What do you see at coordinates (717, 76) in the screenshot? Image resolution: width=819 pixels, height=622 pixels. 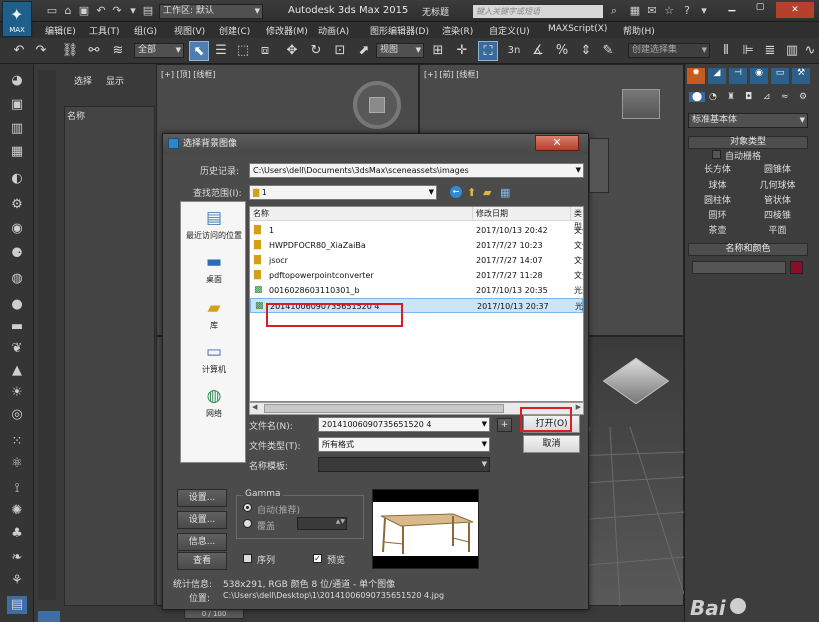 I see `modify-tab-icon: ◢` at bounding box center [717, 76].